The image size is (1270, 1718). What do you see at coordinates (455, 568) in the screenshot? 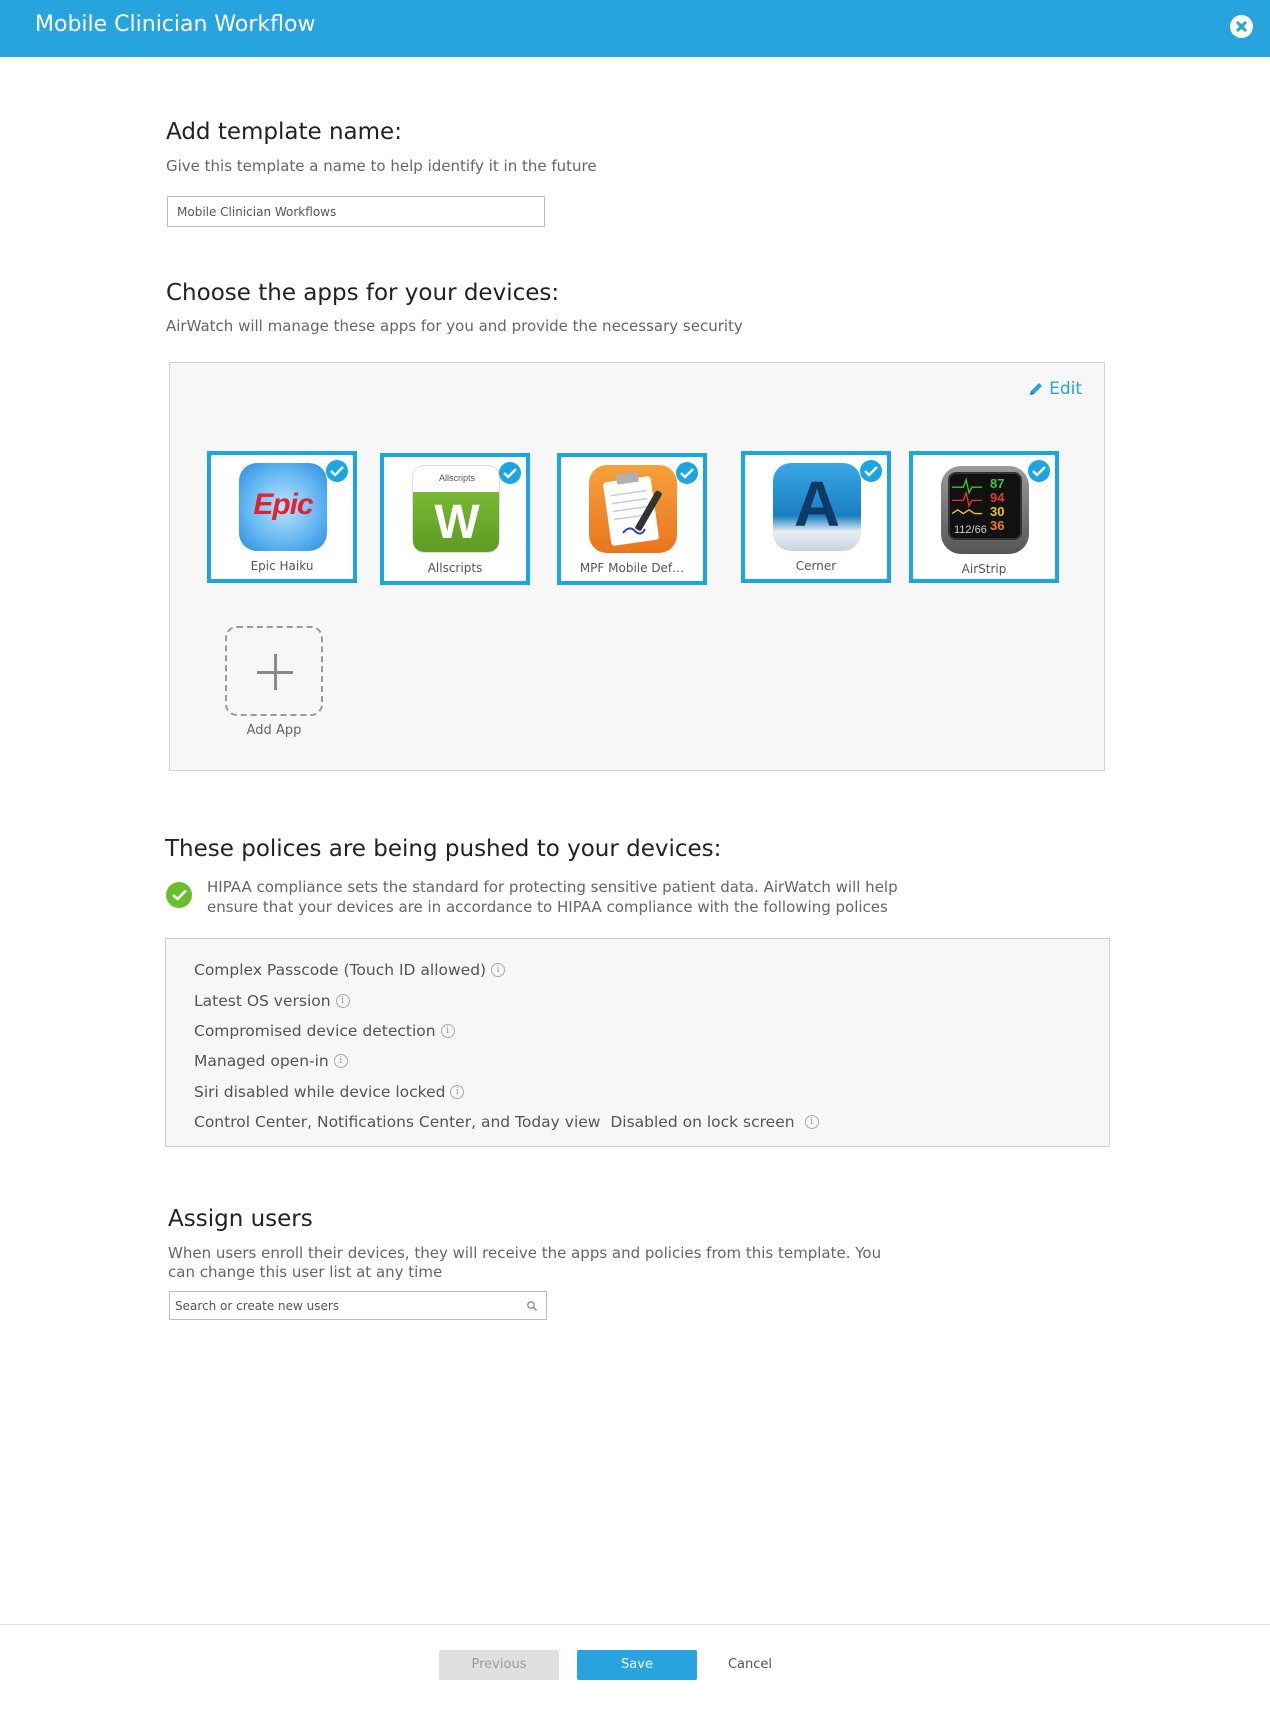
I see `app-label: Allscripts` at bounding box center [455, 568].